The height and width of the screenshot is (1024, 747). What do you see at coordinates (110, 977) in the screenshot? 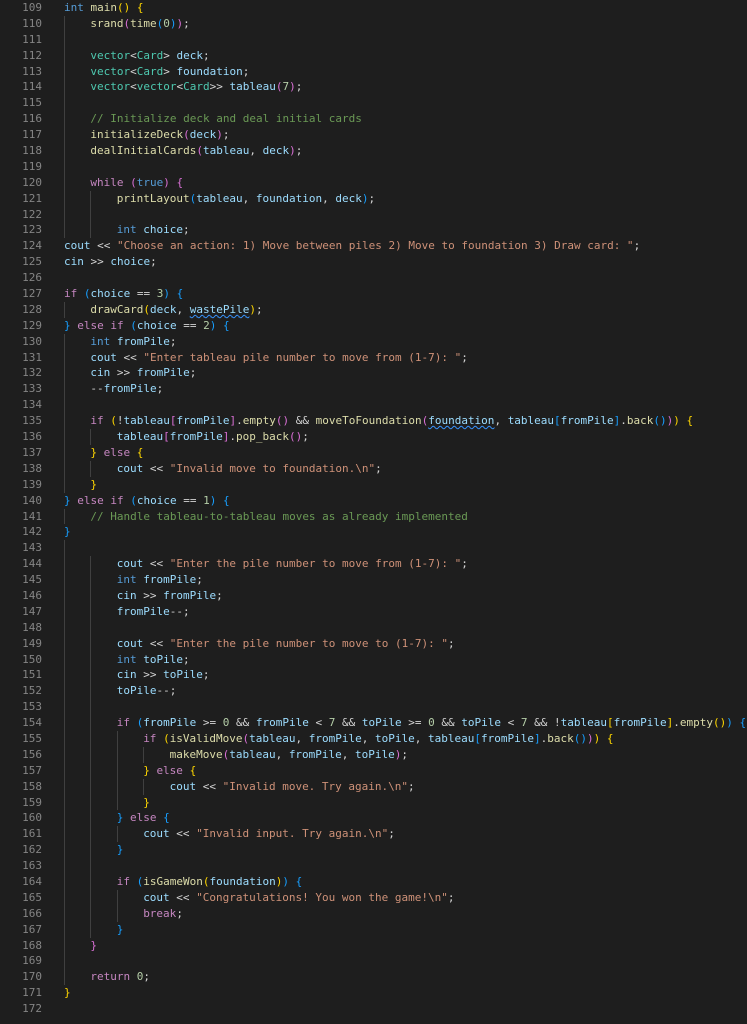
I see `code-token: return` at bounding box center [110, 977].